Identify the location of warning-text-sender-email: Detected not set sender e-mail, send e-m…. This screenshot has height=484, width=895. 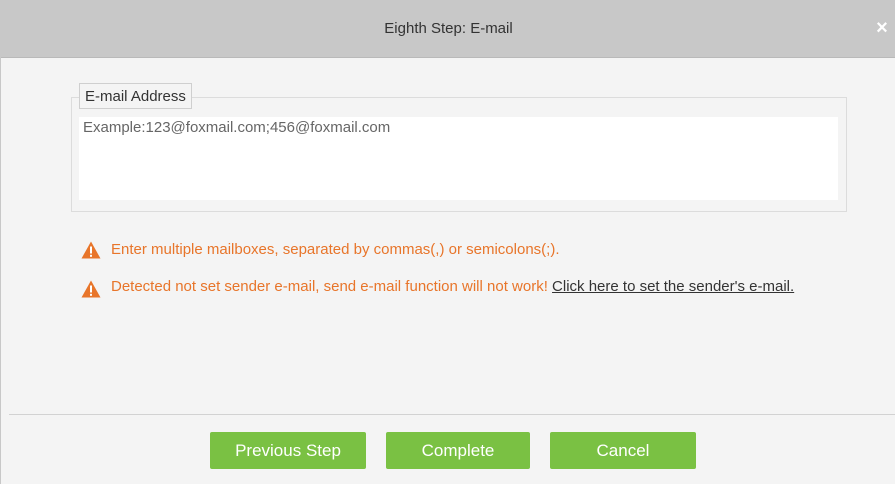
(332, 286).